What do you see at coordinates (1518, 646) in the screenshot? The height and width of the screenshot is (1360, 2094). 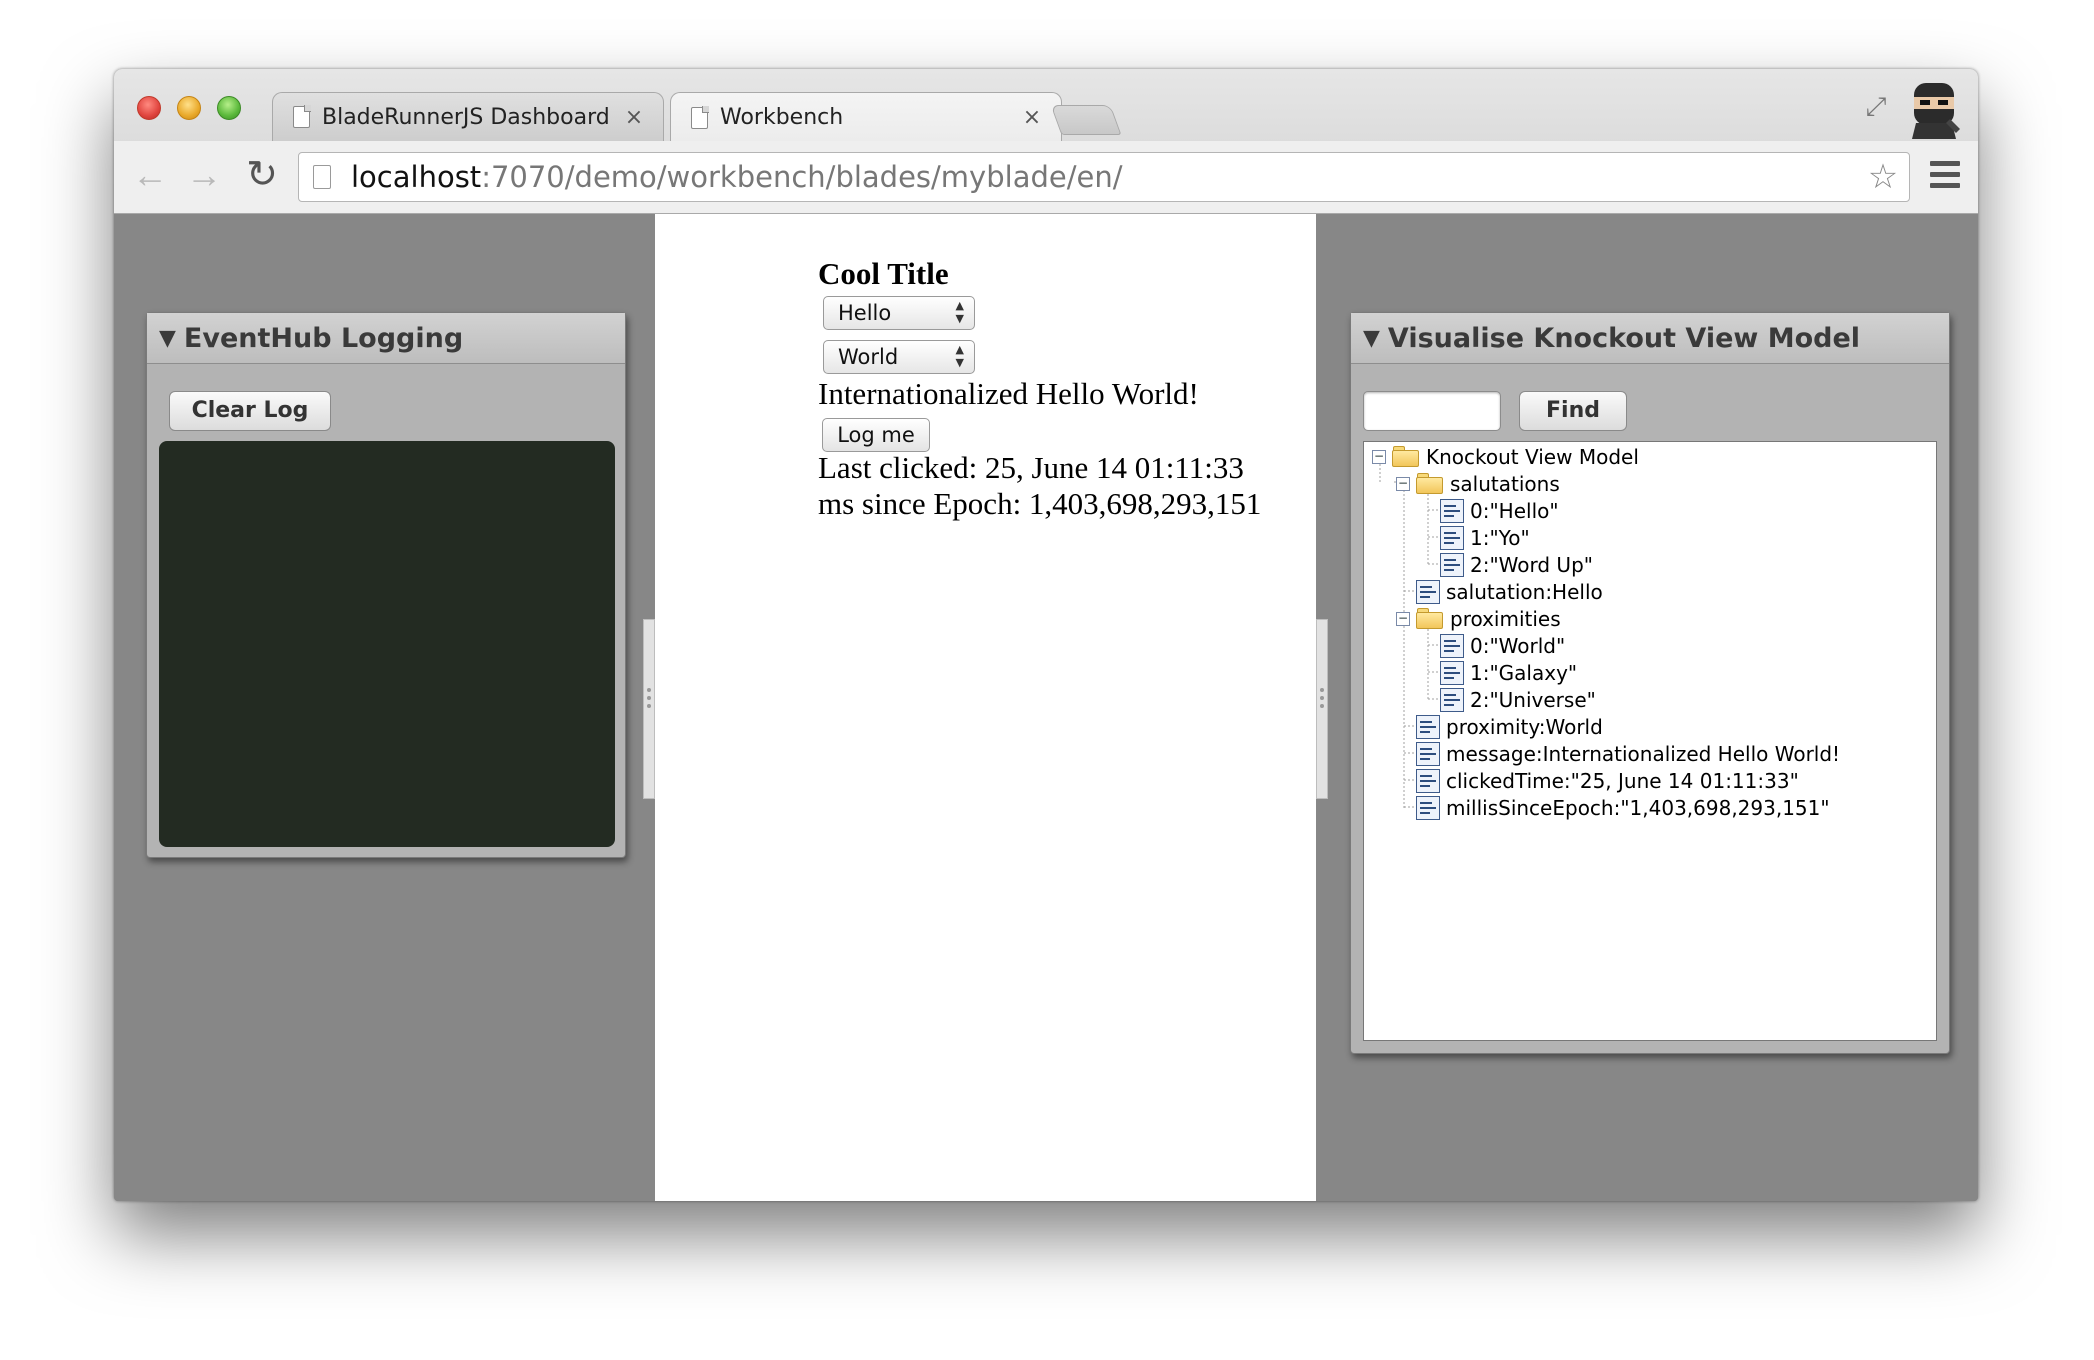 I see `tree-node-label: 0:"World"` at bounding box center [1518, 646].